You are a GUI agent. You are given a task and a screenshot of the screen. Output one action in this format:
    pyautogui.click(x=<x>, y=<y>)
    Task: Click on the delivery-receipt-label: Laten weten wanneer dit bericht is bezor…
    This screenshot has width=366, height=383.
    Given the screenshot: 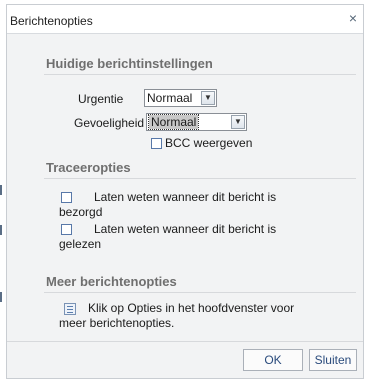 What is the action you would take?
    pyautogui.click(x=204, y=205)
    